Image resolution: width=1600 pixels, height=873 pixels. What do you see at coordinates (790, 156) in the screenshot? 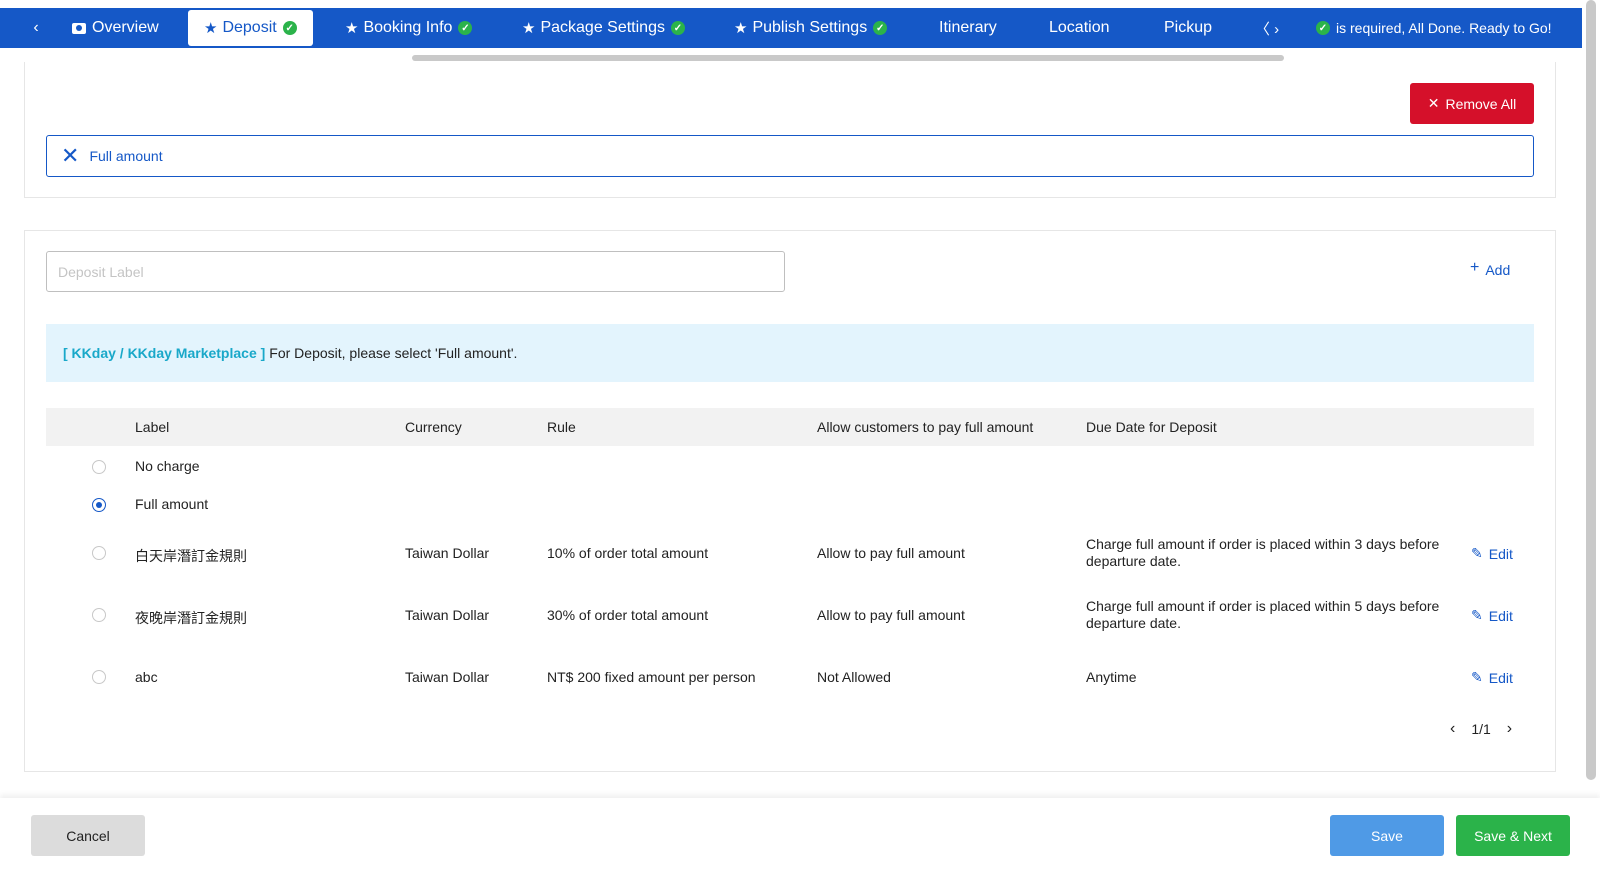
I see `selected-deposit-tag: ✕ Full amount` at bounding box center [790, 156].